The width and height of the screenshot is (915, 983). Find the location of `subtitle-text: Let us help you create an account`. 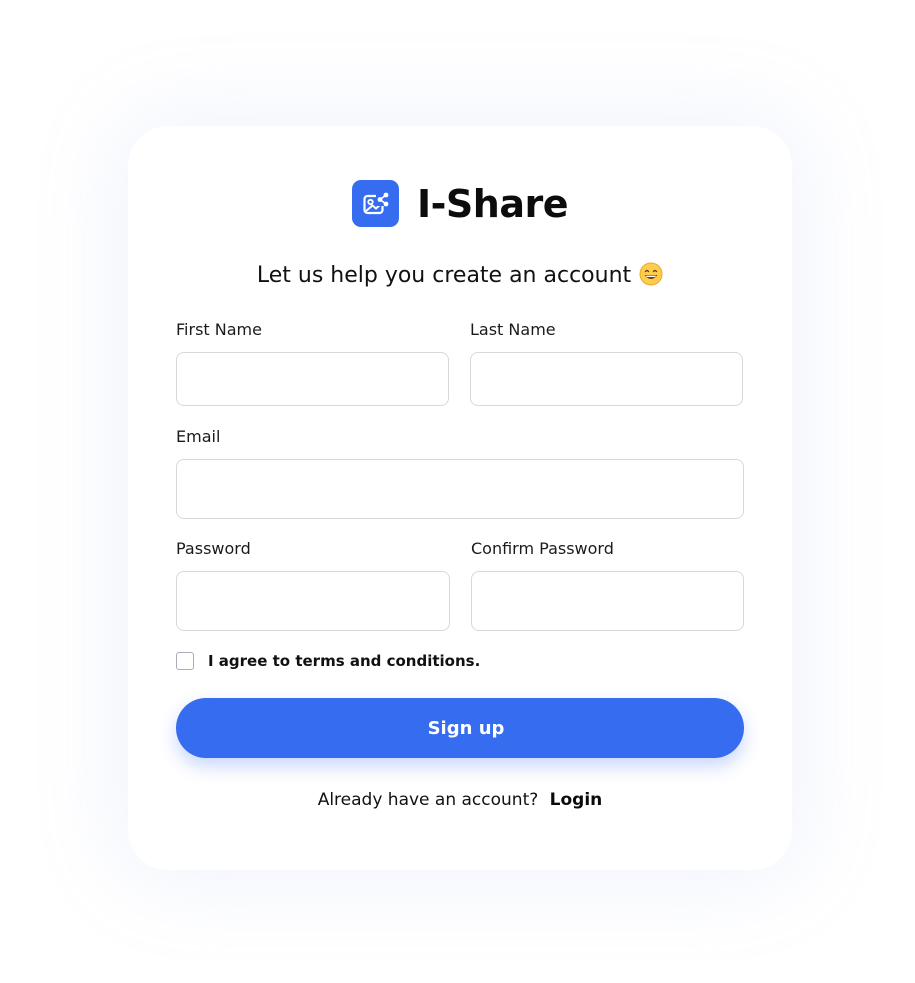

subtitle-text: Let us help you create an account is located at coordinates (444, 275).